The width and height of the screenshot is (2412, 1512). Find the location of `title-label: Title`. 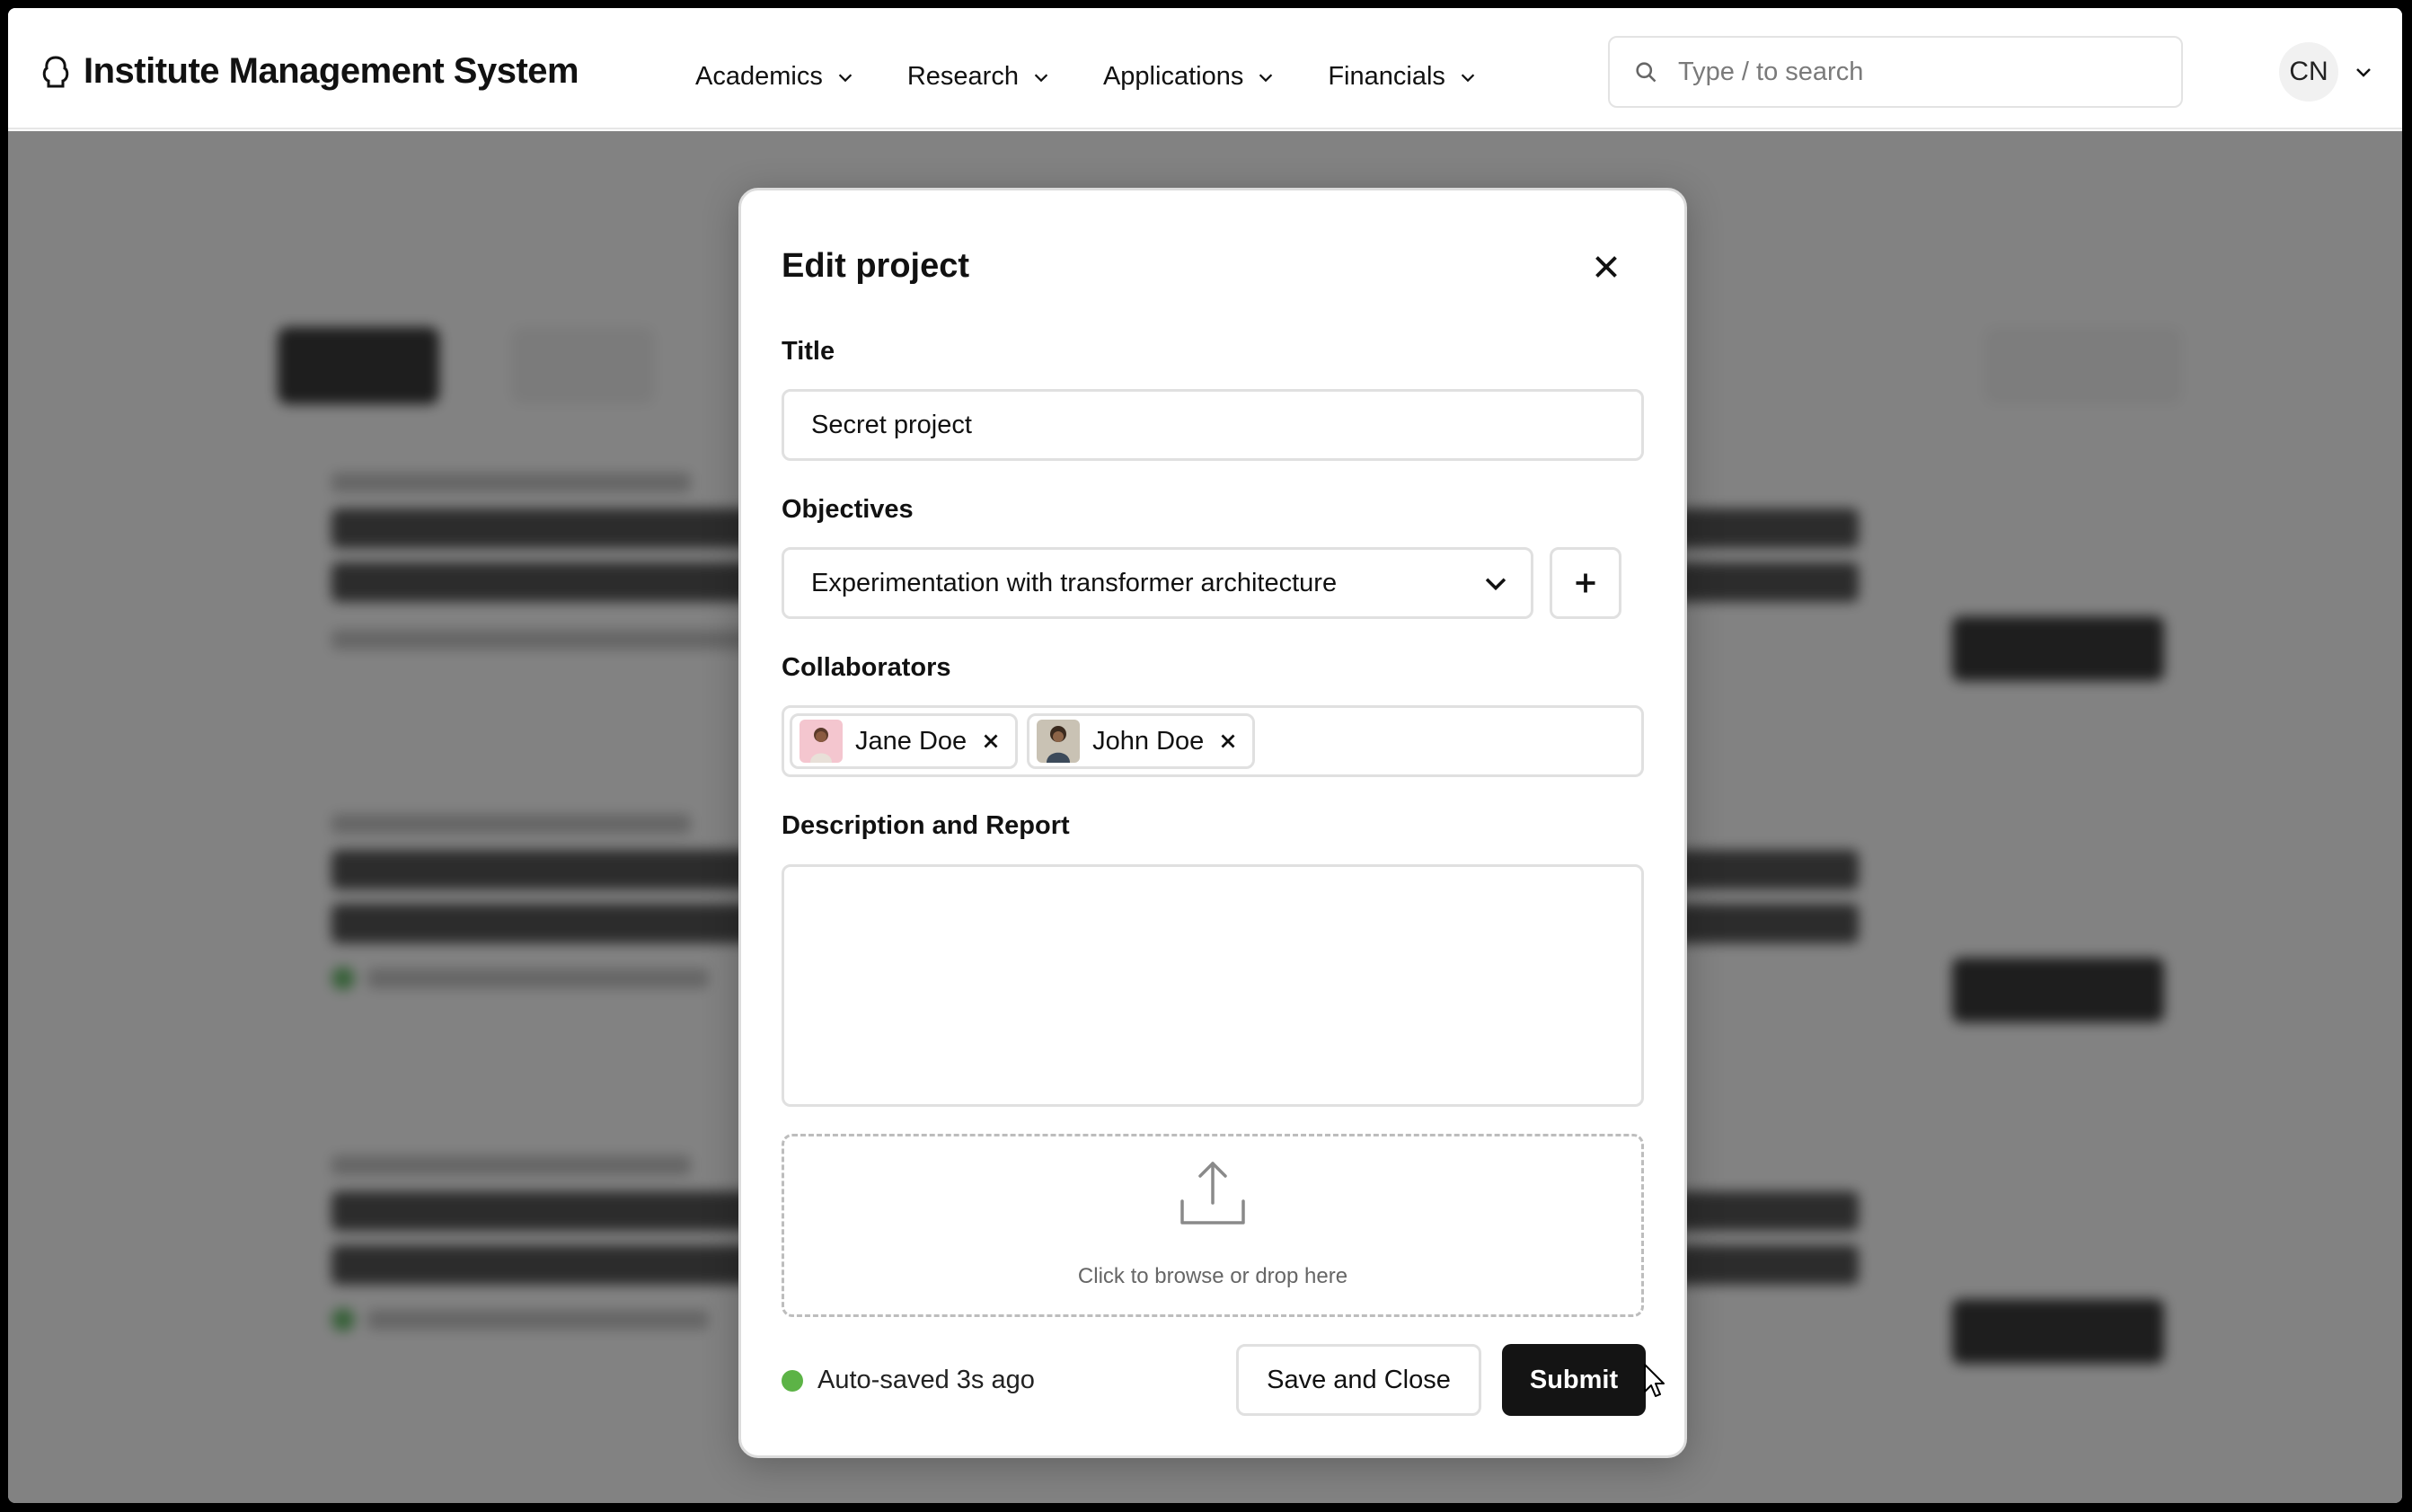

title-label: Title is located at coordinates (809, 351).